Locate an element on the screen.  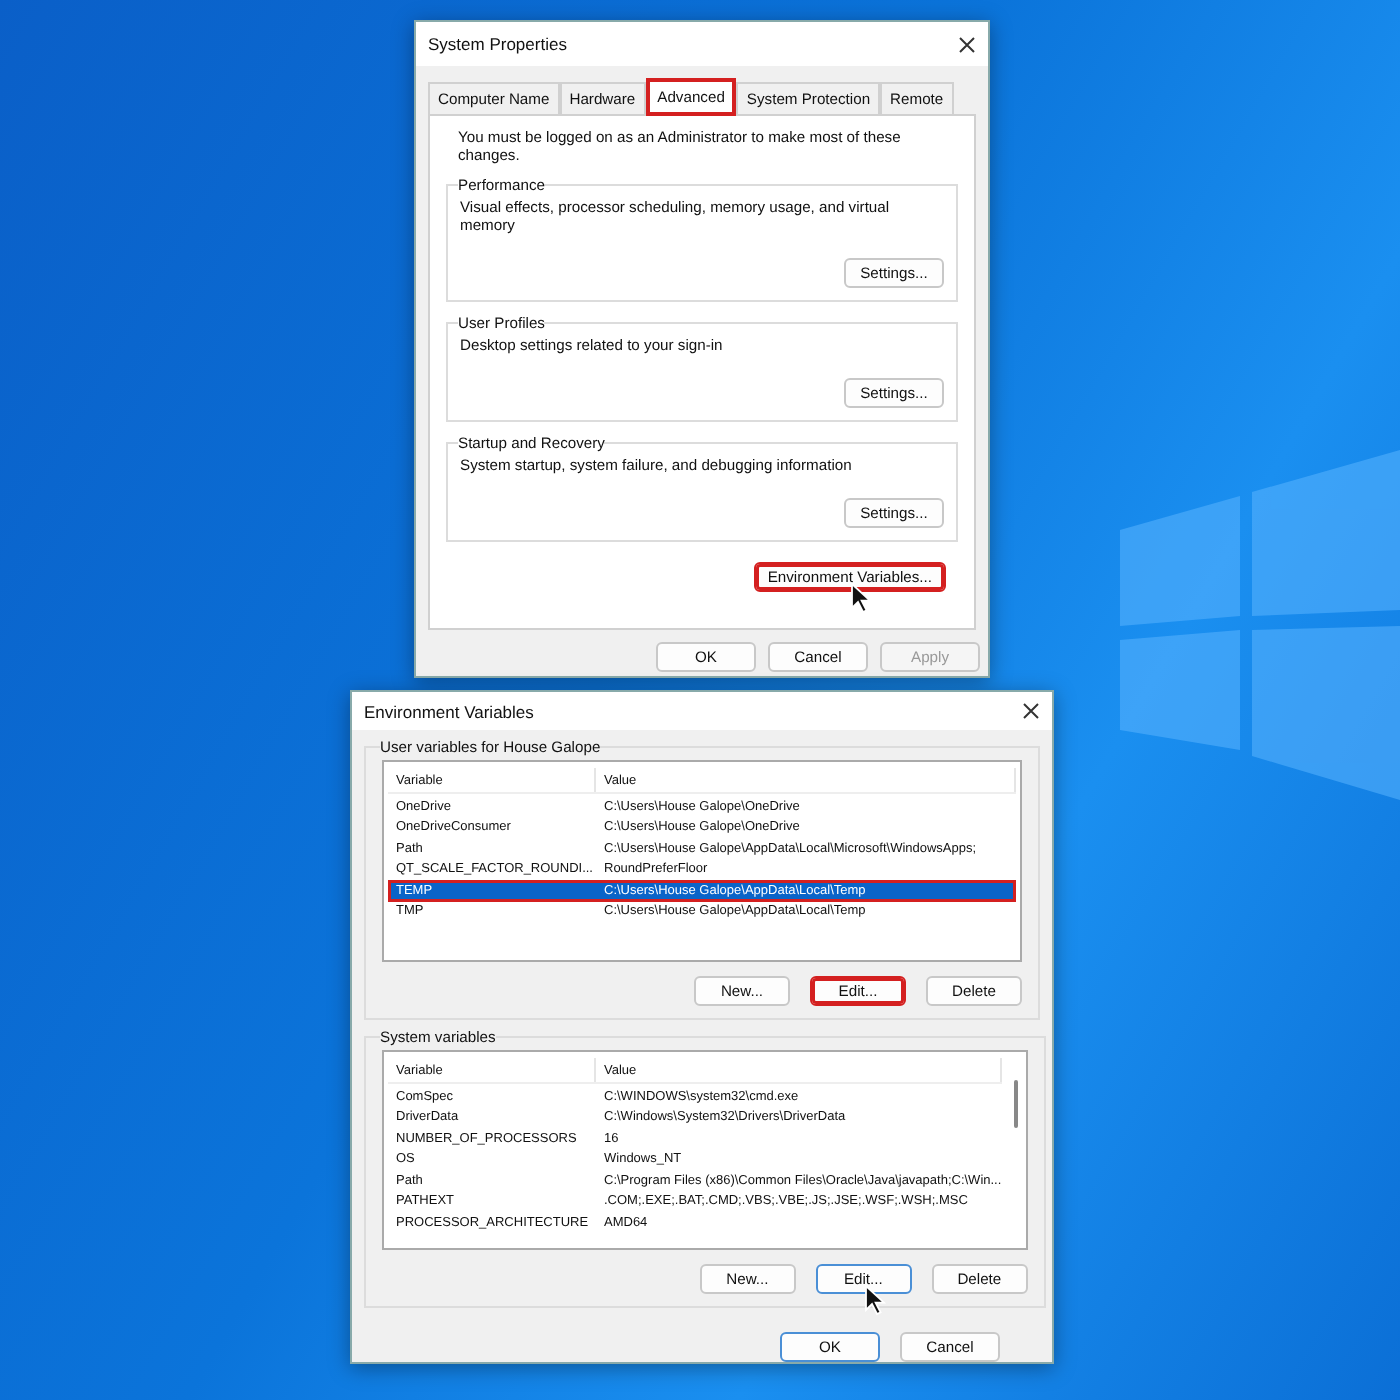
window-title: Environment Variables is located at coordinates (449, 711).